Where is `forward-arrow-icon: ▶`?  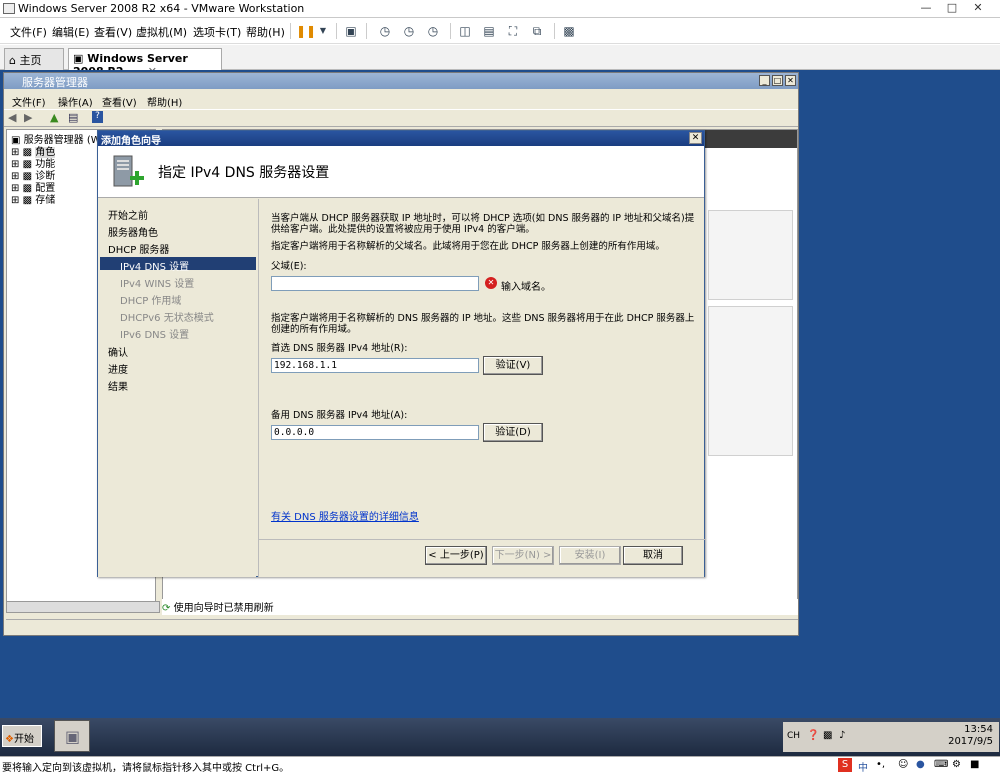
forward-arrow-icon: ▶ is located at coordinates (28, 117).